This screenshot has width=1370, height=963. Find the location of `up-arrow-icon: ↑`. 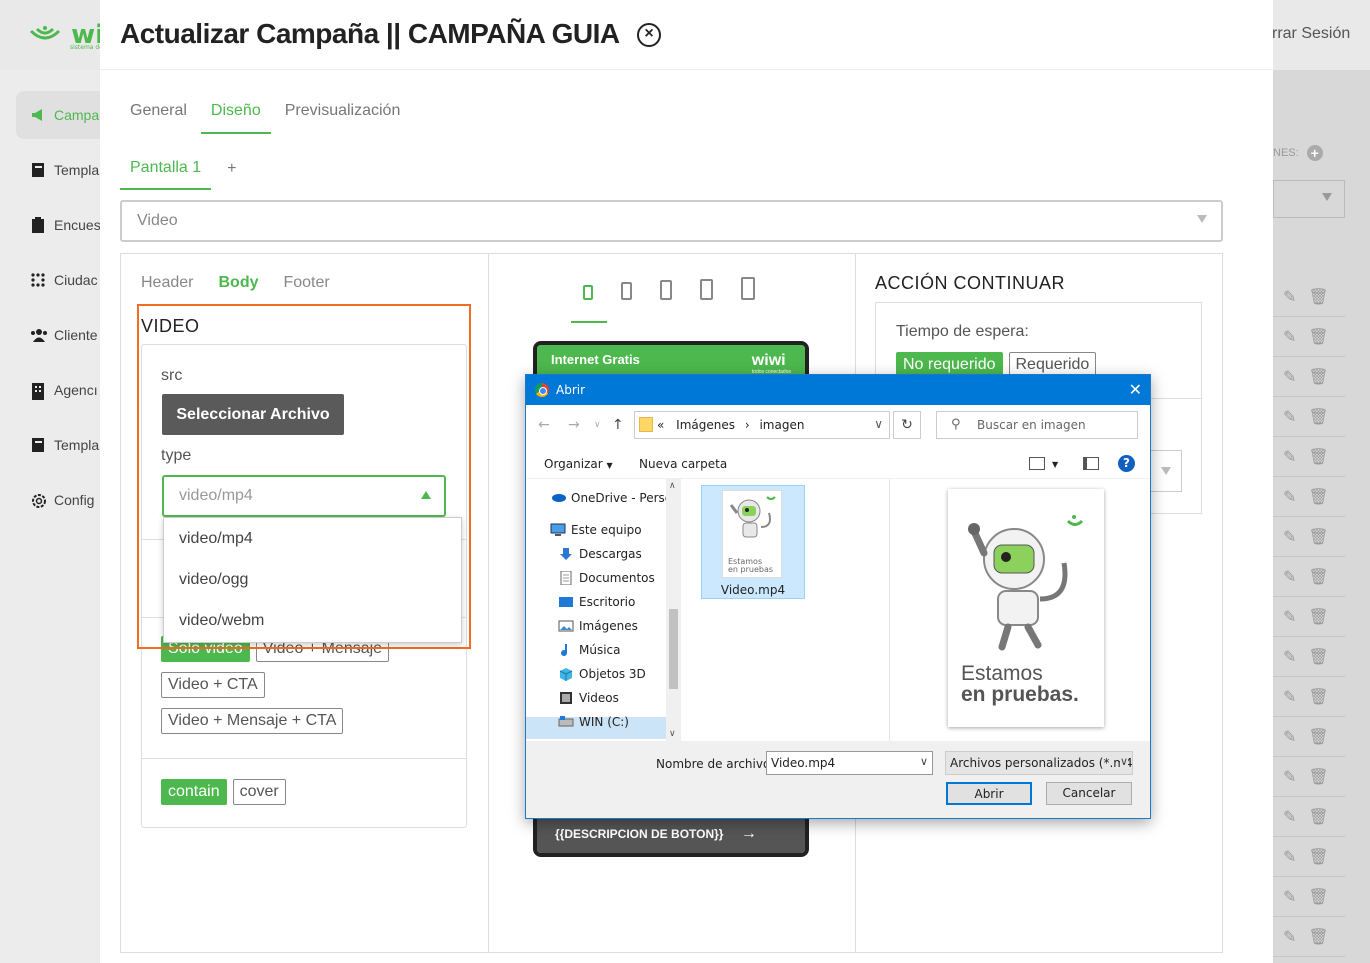

up-arrow-icon: ↑ is located at coordinates (618, 425).